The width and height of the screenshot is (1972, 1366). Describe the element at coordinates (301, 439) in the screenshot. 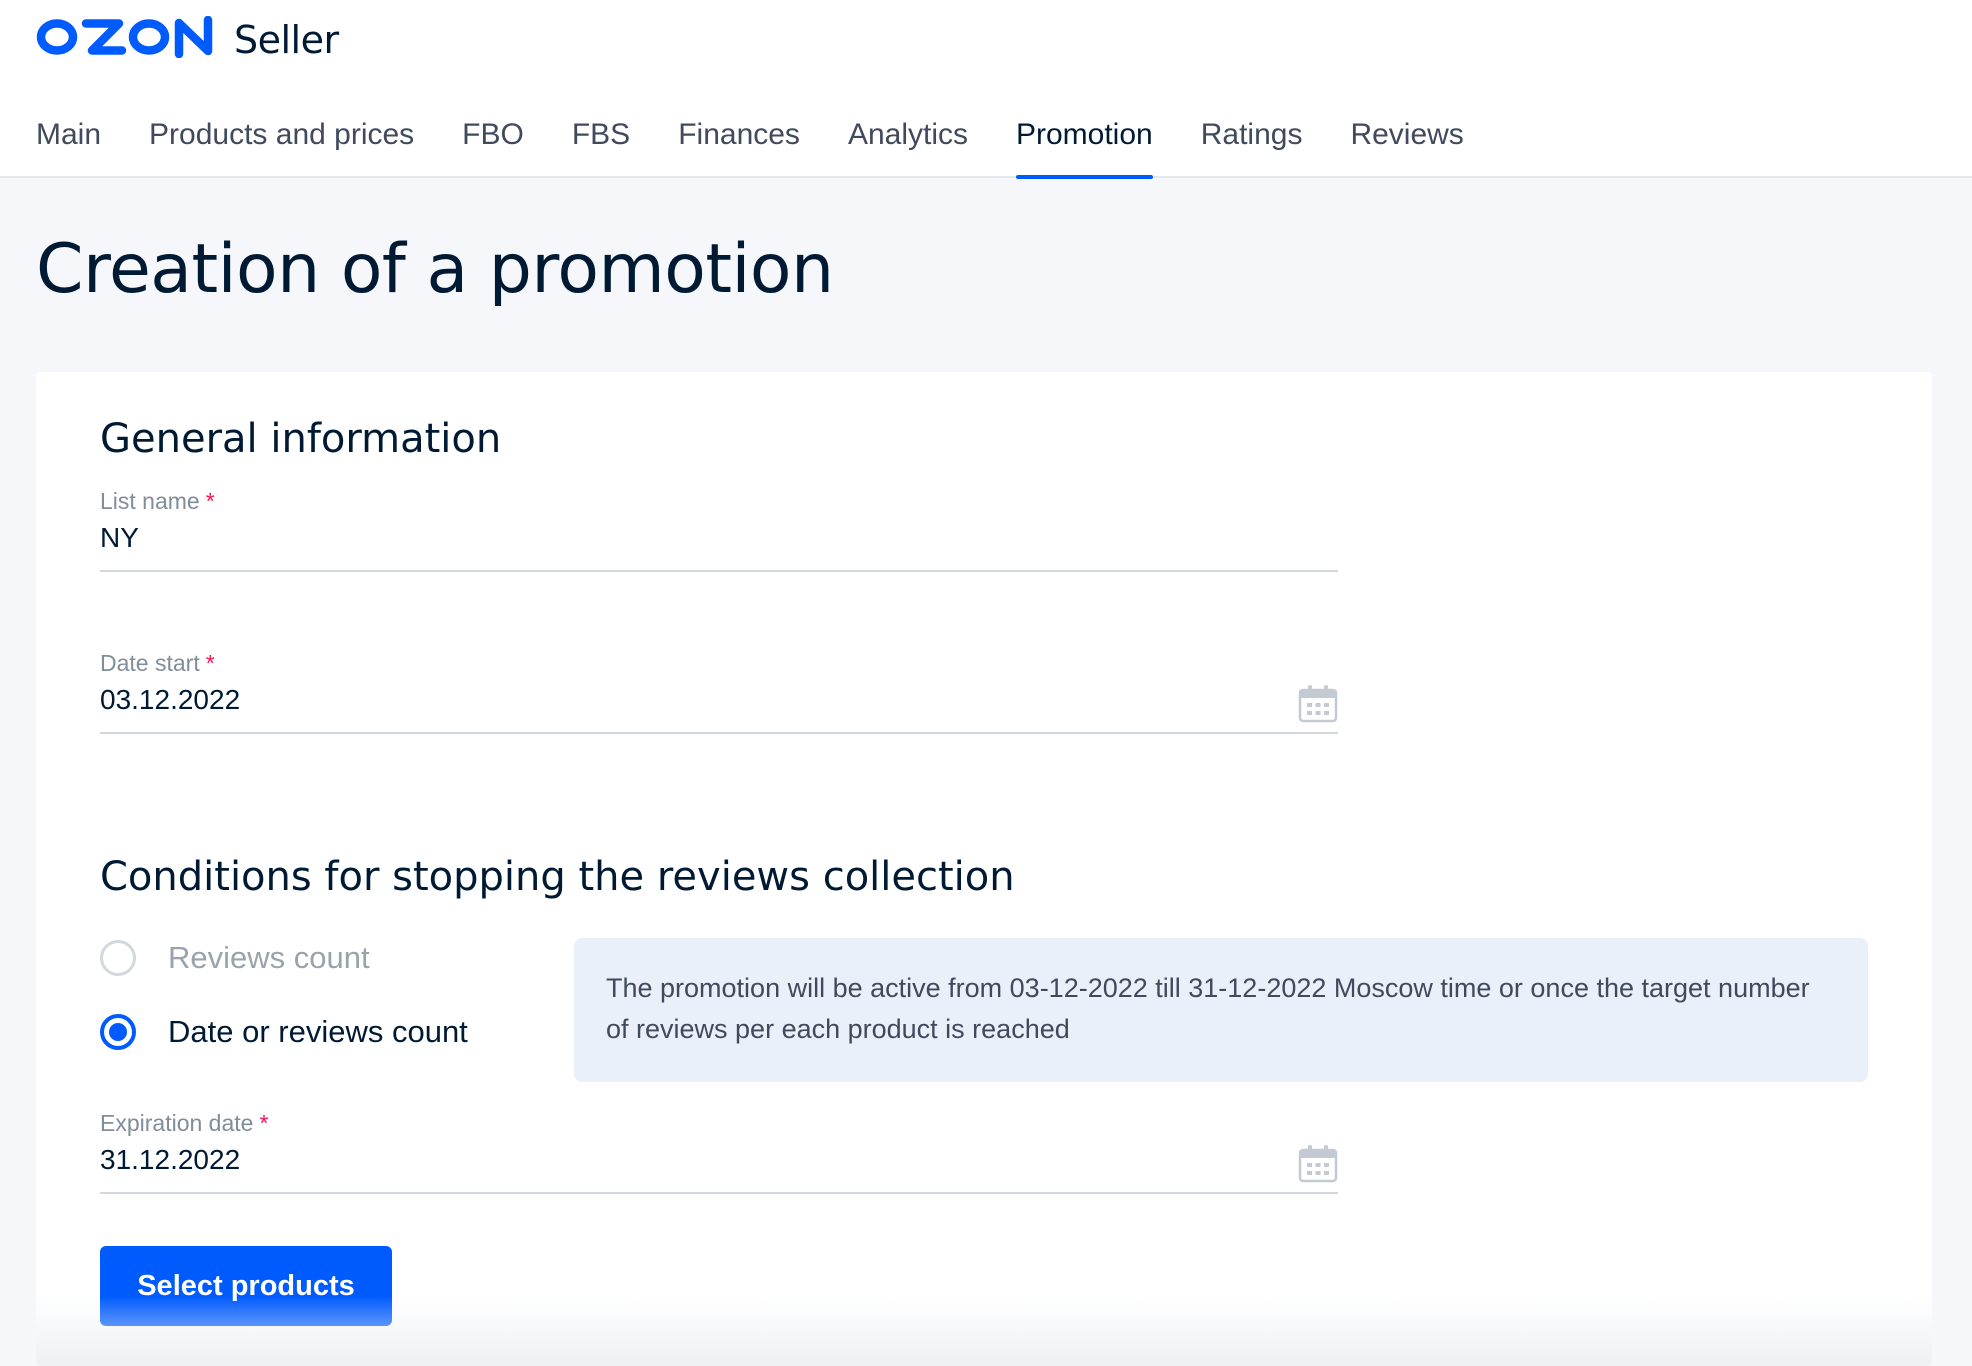

I see `general-info-title: General information` at that location.